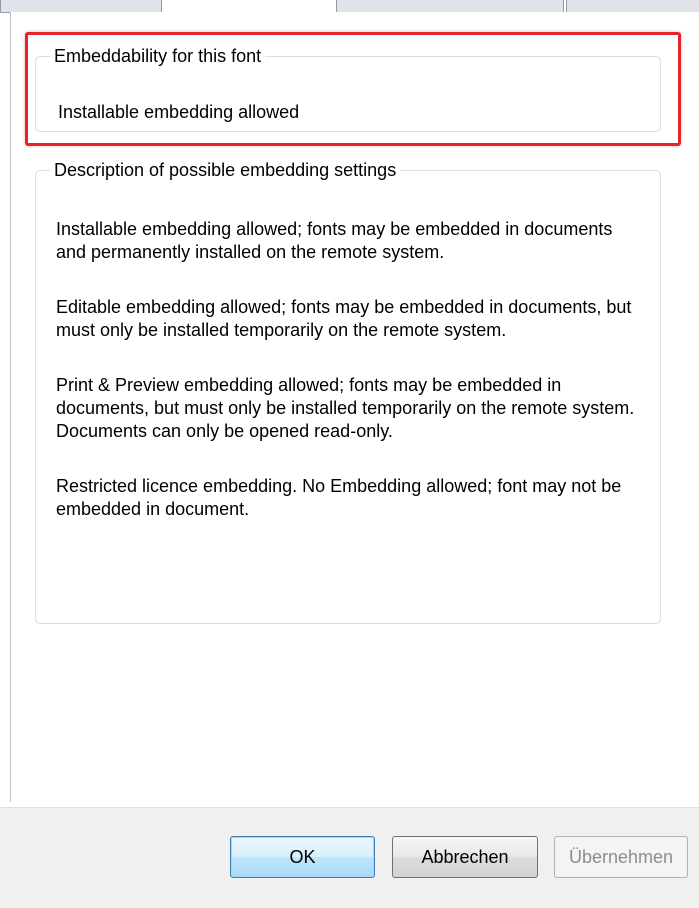 Image resolution: width=699 pixels, height=908 pixels. I want to click on highlight-annotation, so click(353, 89).